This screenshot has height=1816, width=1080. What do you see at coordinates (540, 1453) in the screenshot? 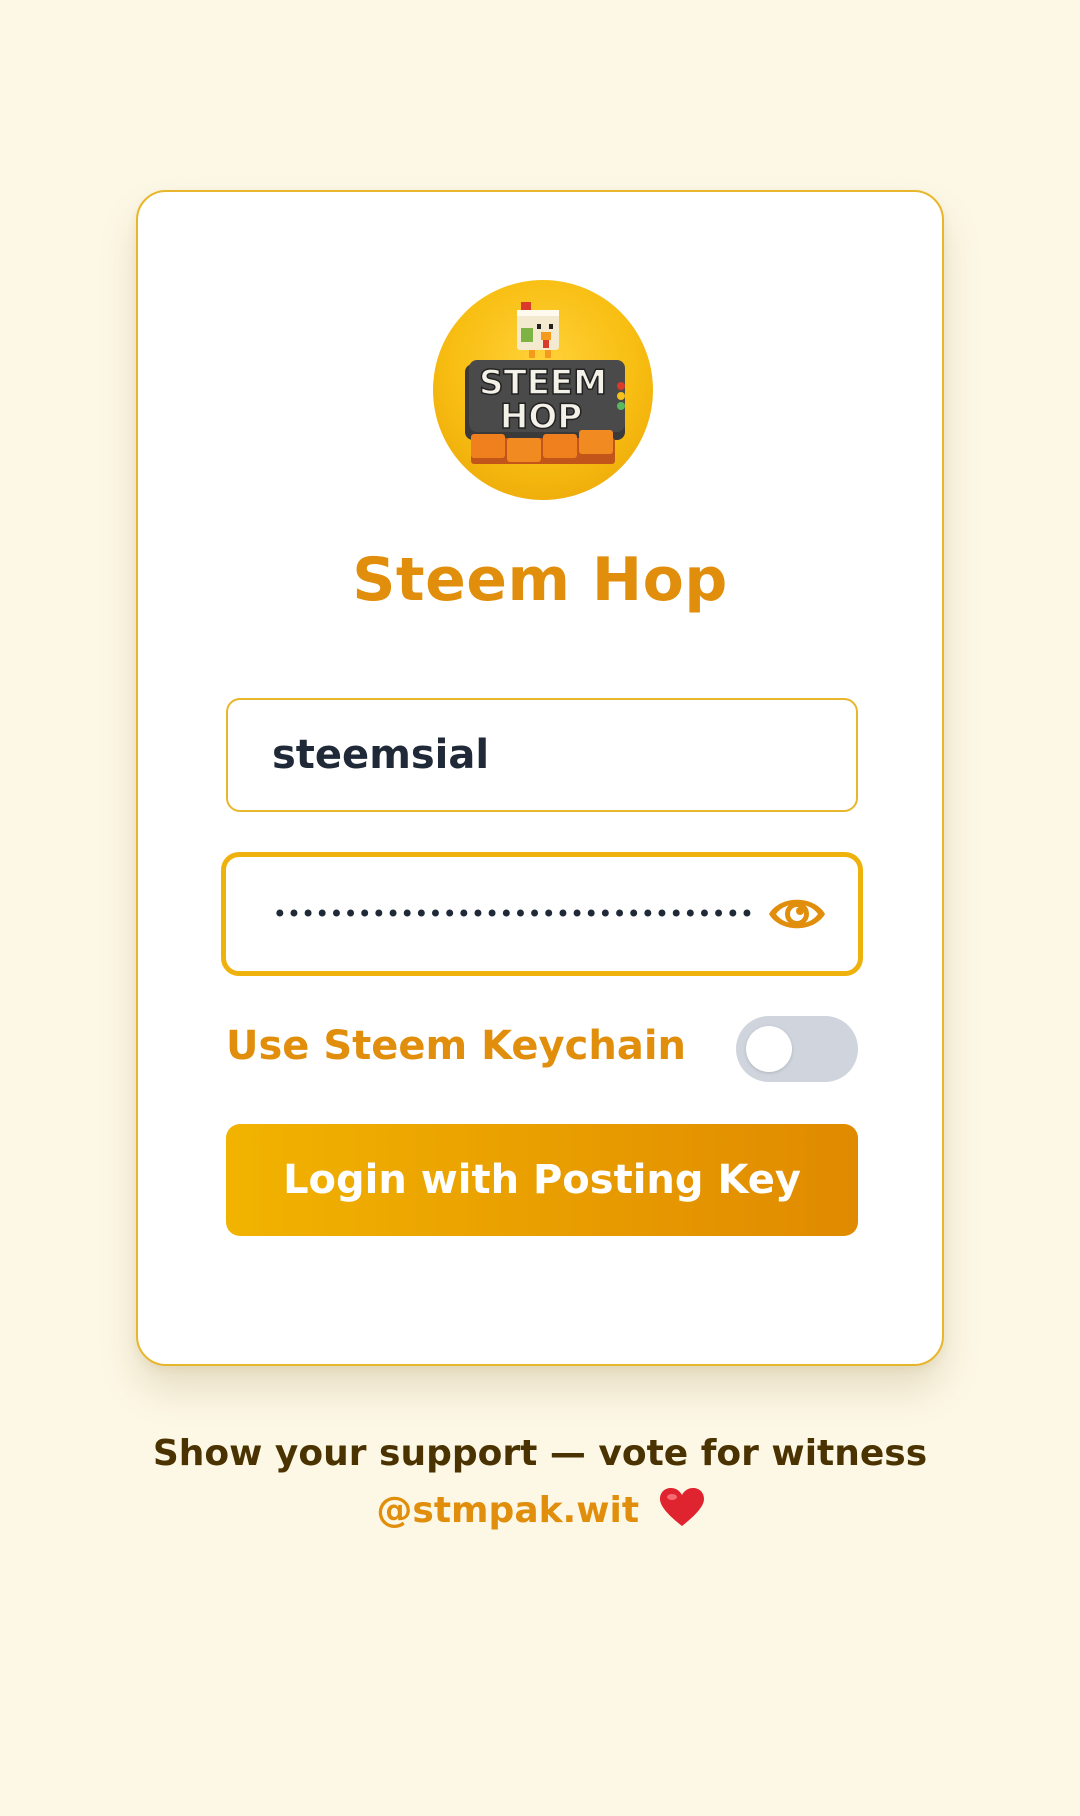
I see `support-text: Show your support — vote for witness` at bounding box center [540, 1453].